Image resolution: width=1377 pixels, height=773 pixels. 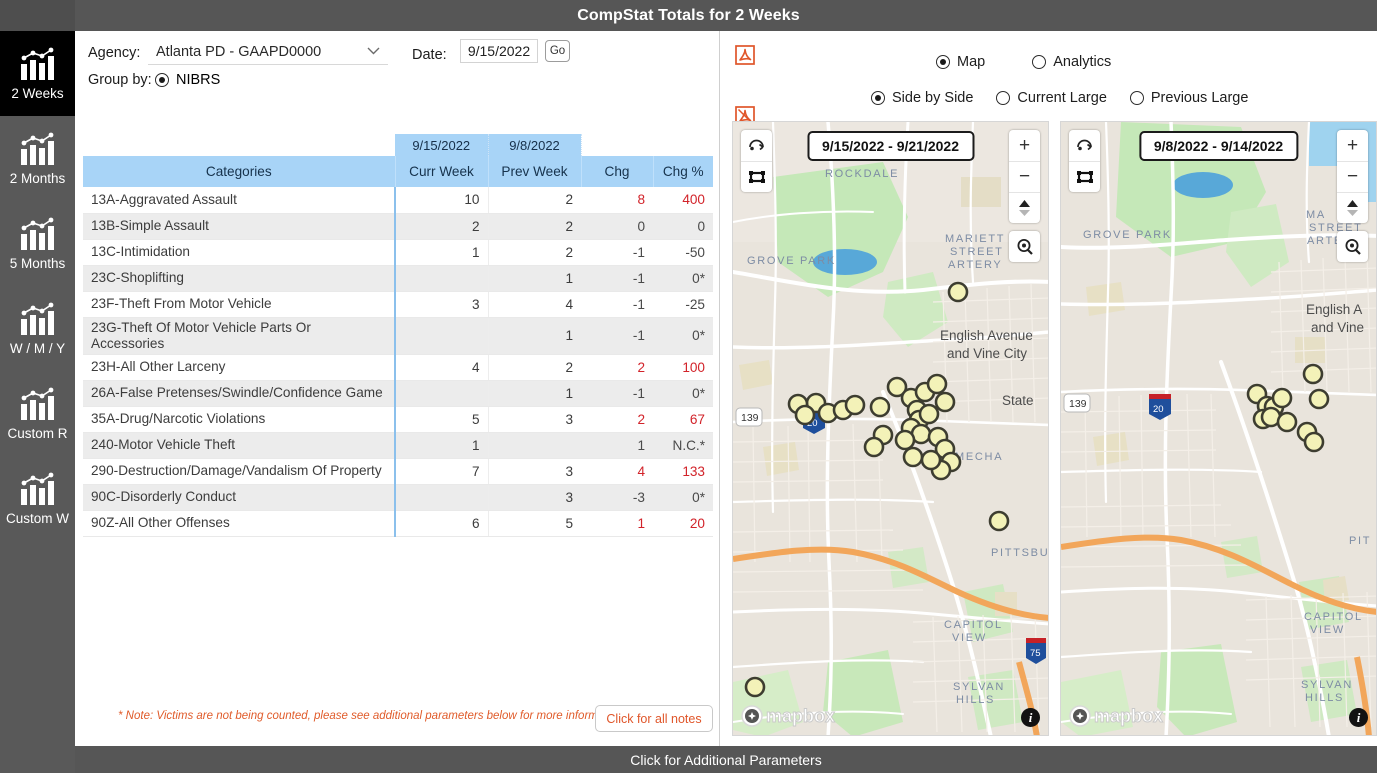 I want to click on pdf-icon, so click(x=745, y=55).